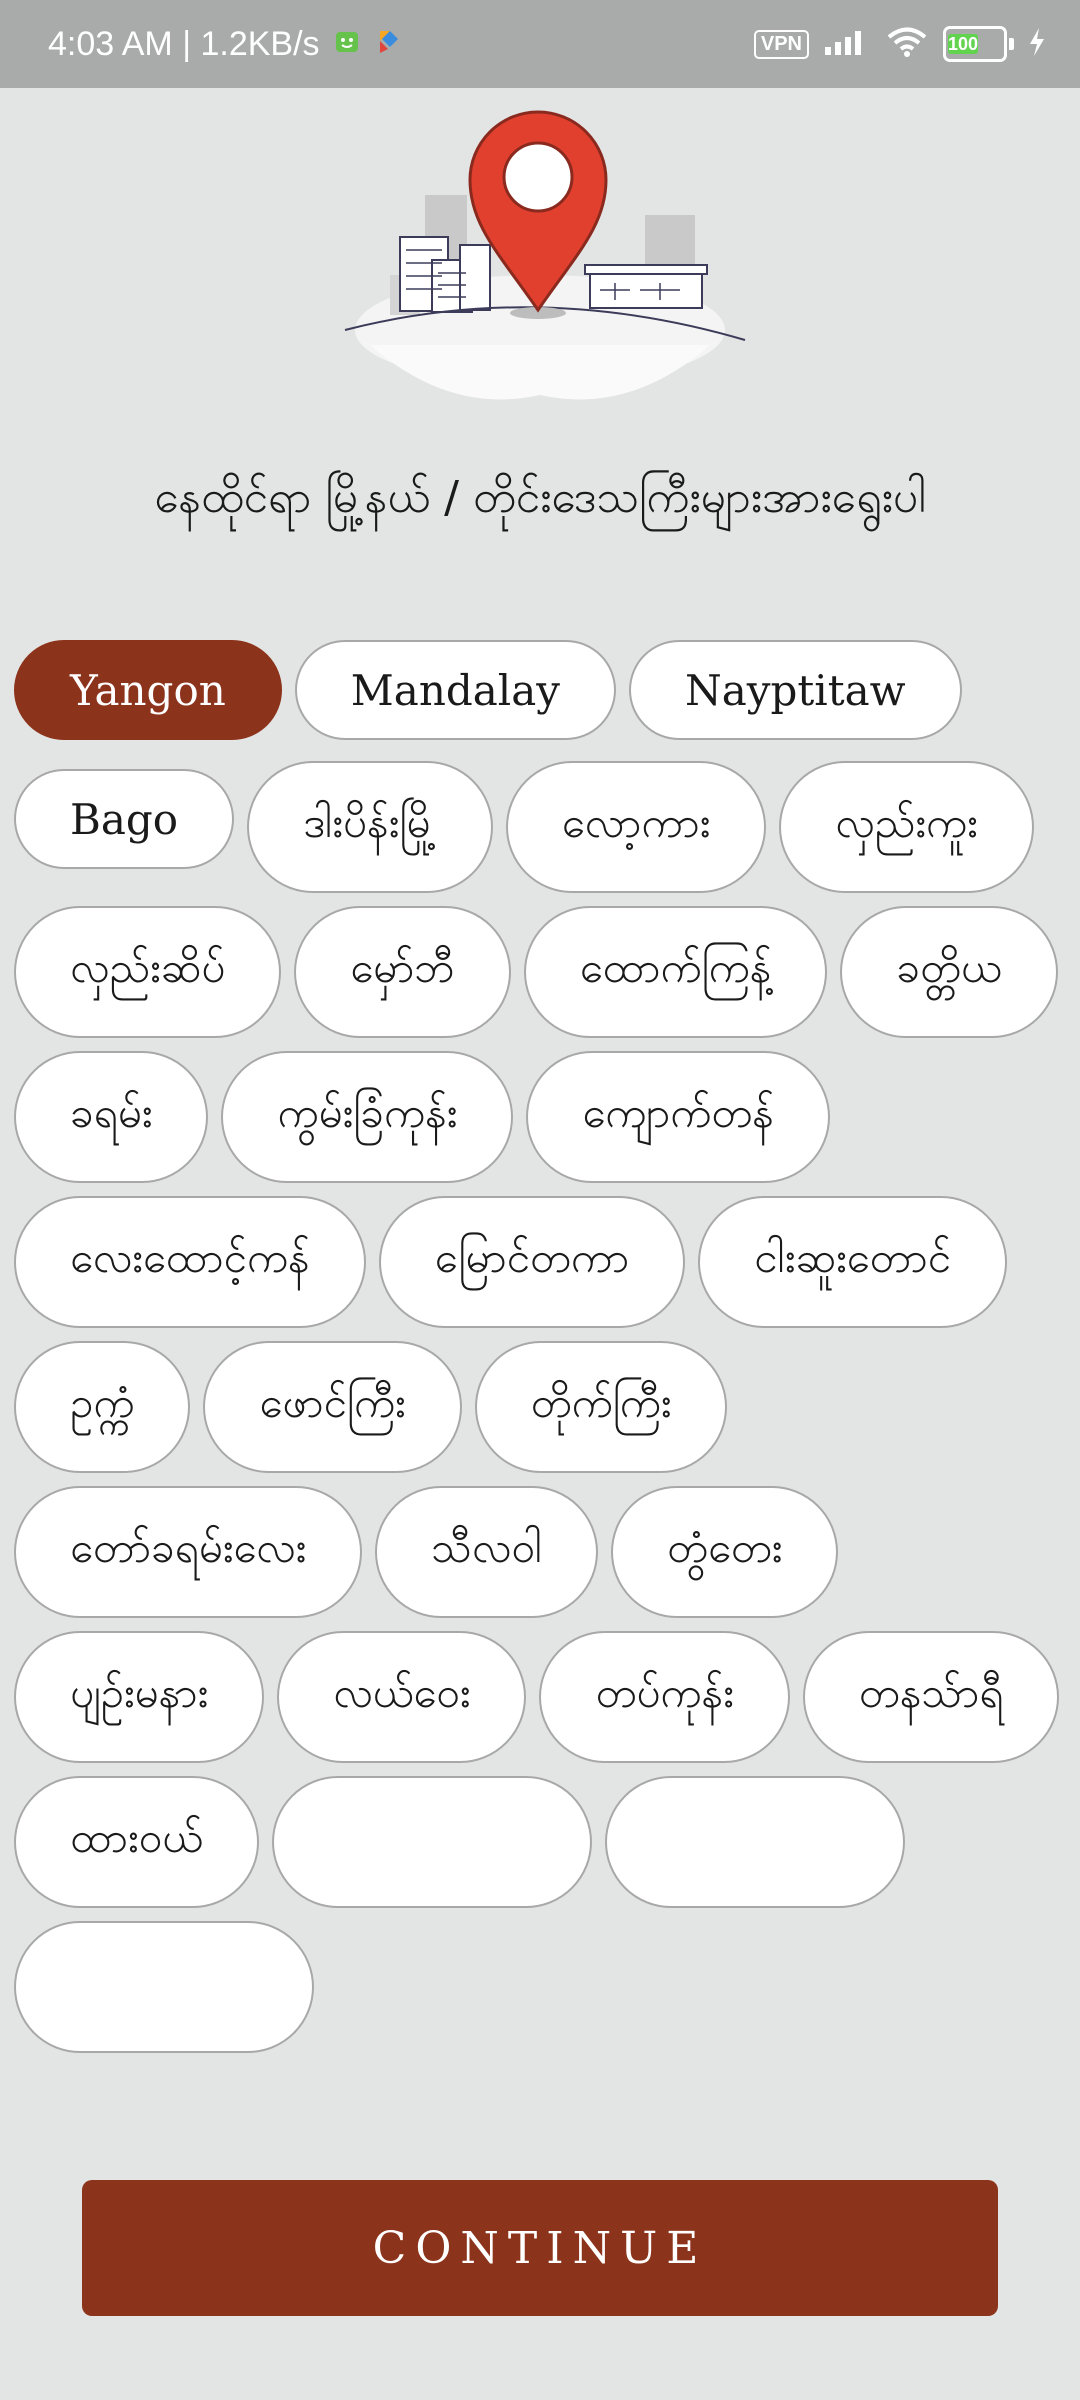 Image resolution: width=1080 pixels, height=2400 pixels. What do you see at coordinates (532, 1262) in the screenshot?
I see `region-chip: မြောင်တကာ` at bounding box center [532, 1262].